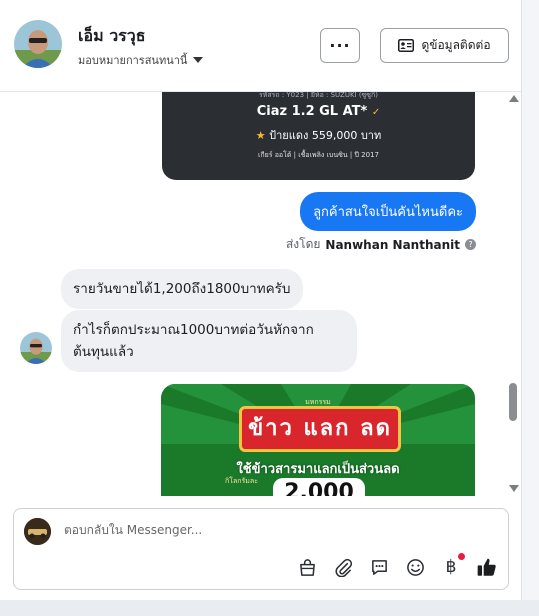 This screenshot has width=539, height=616. I want to click on car-price-text: ป้ายแดง 559,000 บาท, so click(325, 135).